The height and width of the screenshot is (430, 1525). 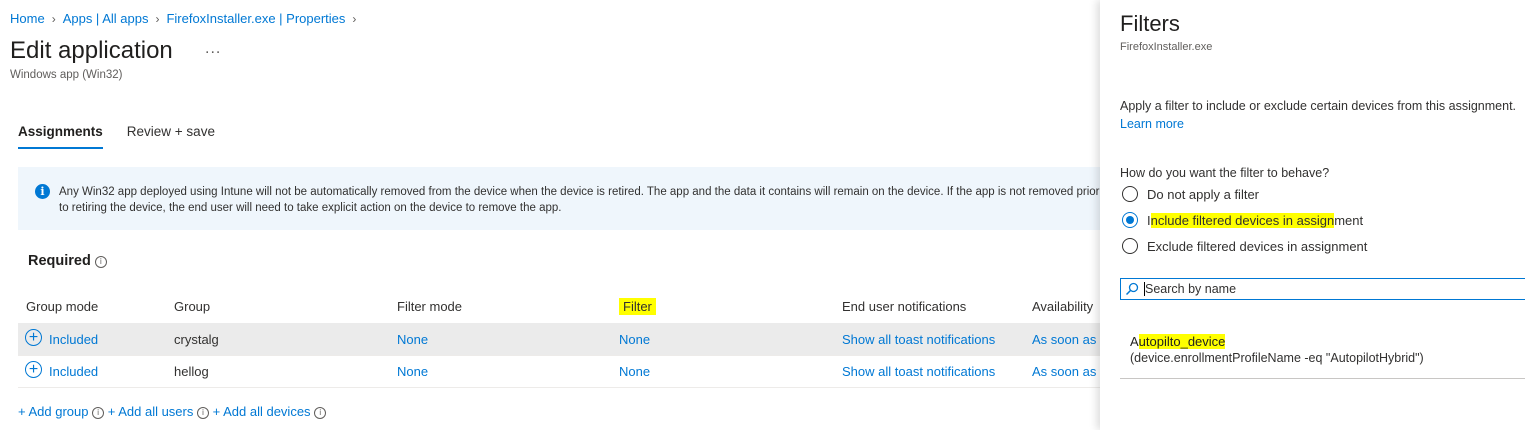 I want to click on filters-panel-title: Filters, so click(x=1150, y=23).